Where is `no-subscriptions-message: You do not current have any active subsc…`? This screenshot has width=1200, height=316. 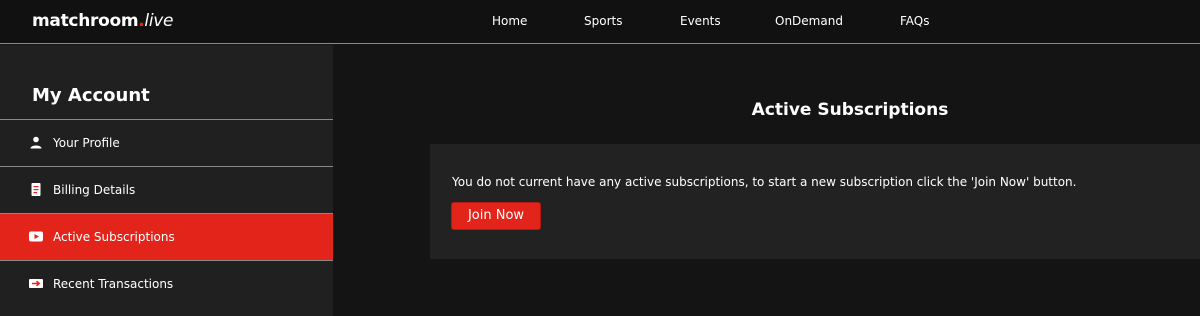 no-subscriptions-message: You do not current have any active subsc… is located at coordinates (764, 182).